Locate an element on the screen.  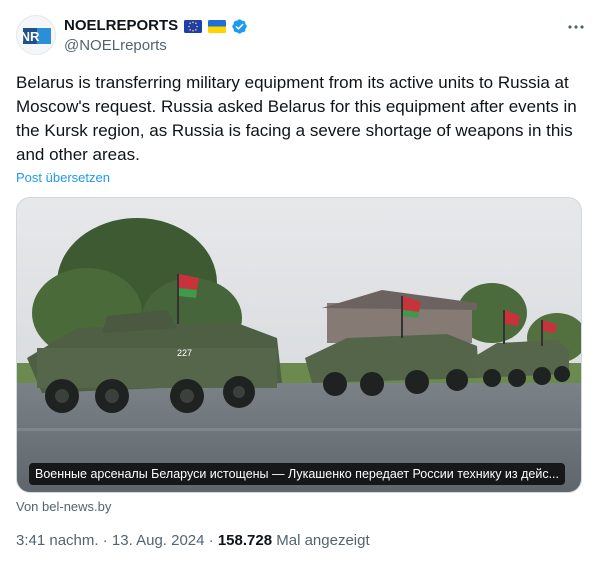
nr-logo-icon: NR is located at coordinates (36, 35).